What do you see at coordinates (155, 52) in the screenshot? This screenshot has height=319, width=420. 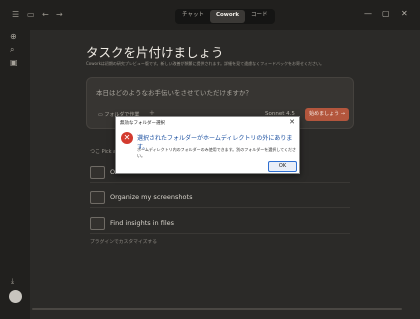 I see `page-title: タスクを片付けましょう` at bounding box center [155, 52].